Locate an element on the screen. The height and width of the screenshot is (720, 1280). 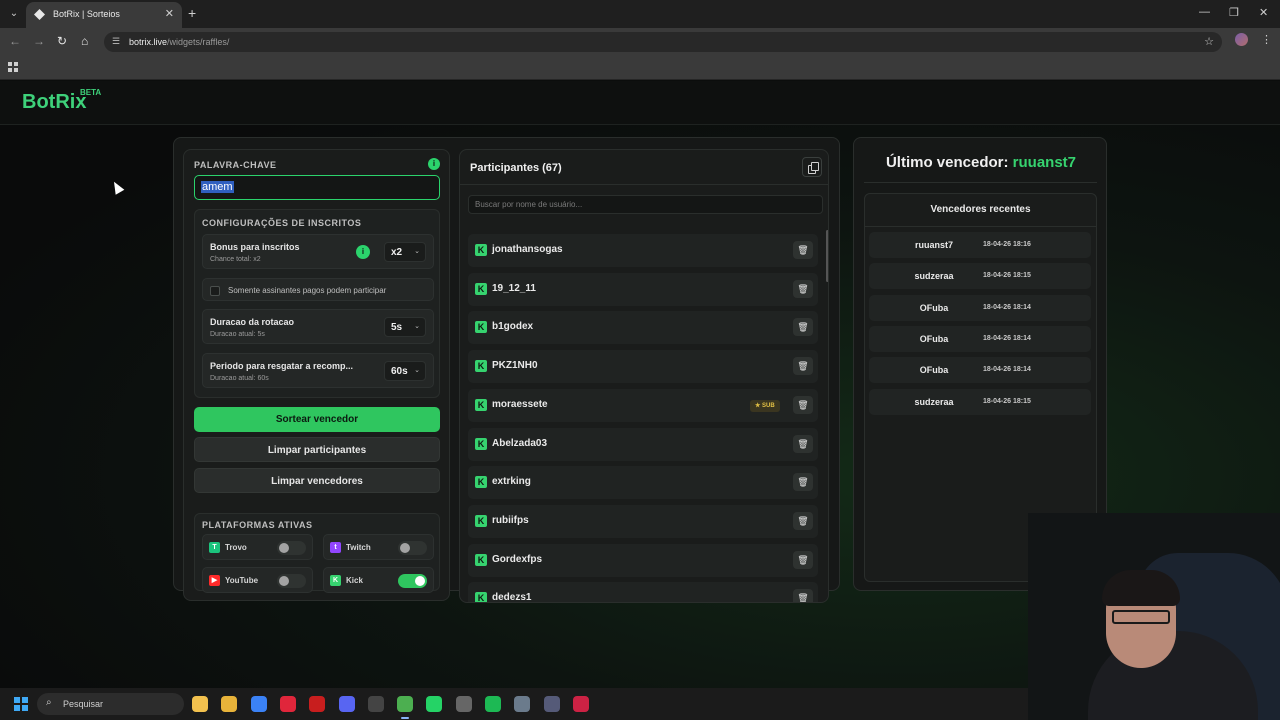
apps-grid-icon is located at coordinates (13, 67).